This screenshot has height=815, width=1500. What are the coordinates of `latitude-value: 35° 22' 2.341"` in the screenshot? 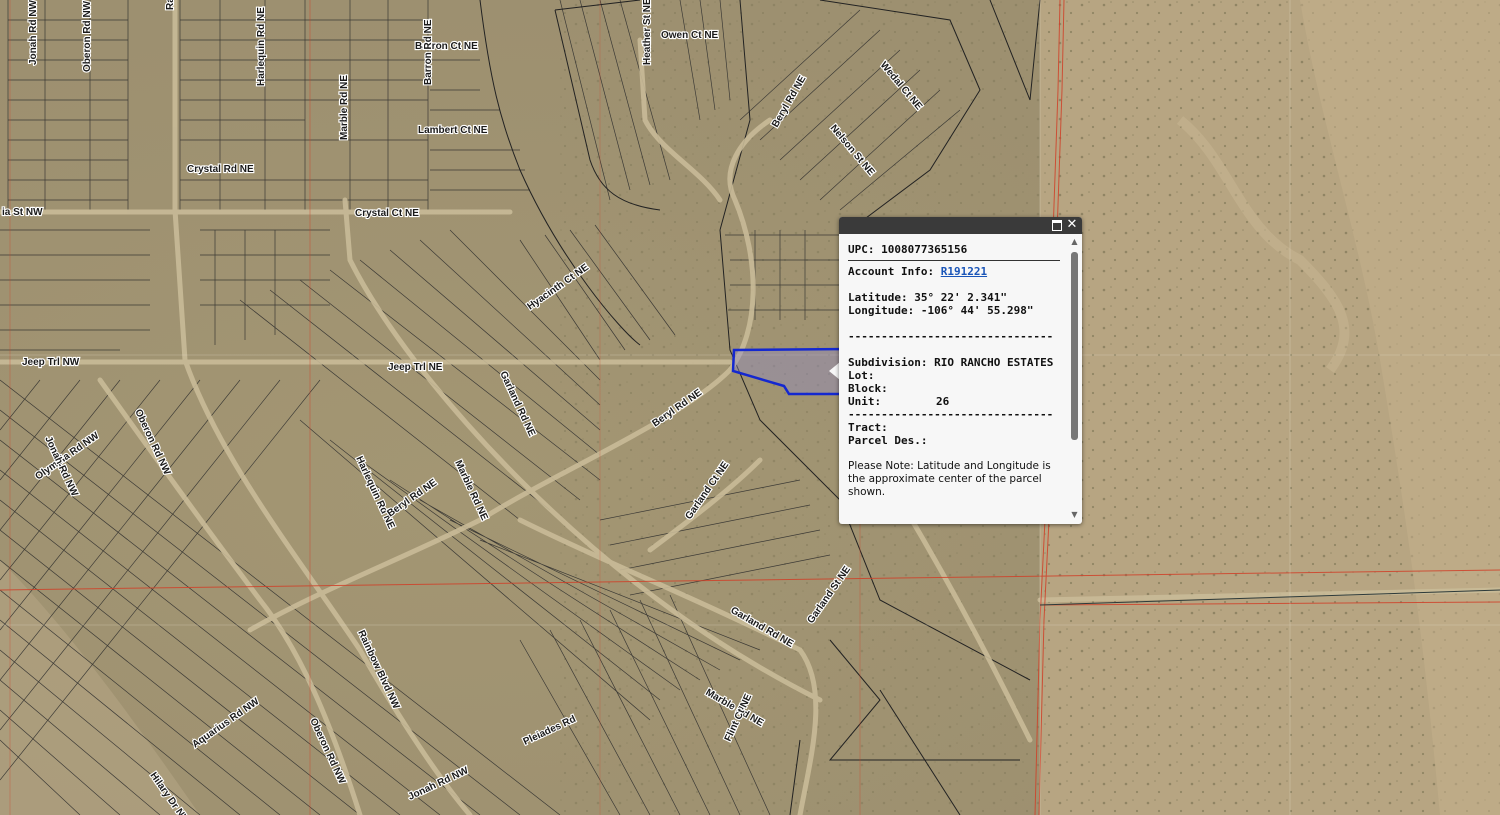 It's located at (960, 297).